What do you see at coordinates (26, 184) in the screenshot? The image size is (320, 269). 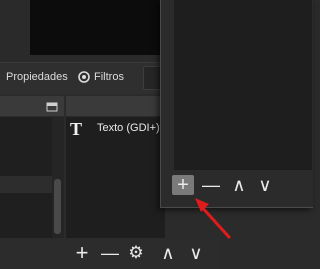 I see `list-item` at bounding box center [26, 184].